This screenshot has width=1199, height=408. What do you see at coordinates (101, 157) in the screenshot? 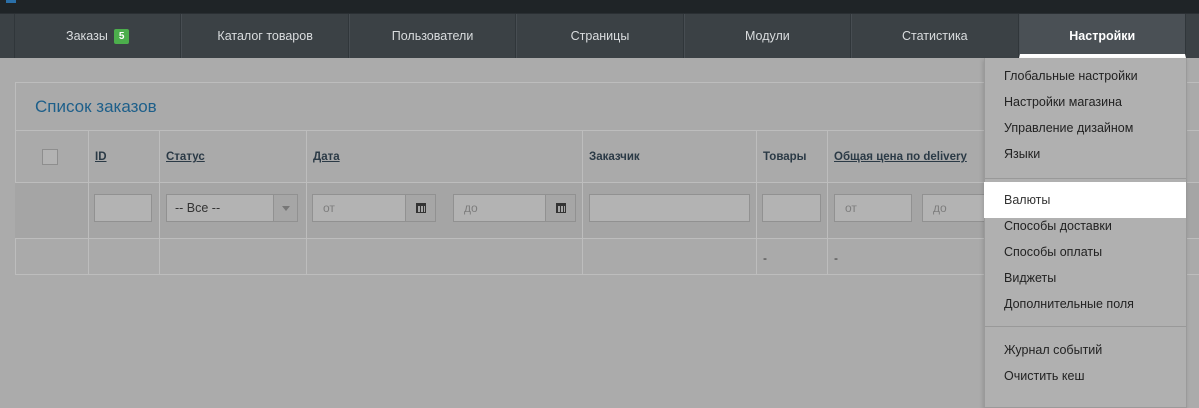
I see `col-id-label: ID` at bounding box center [101, 157].